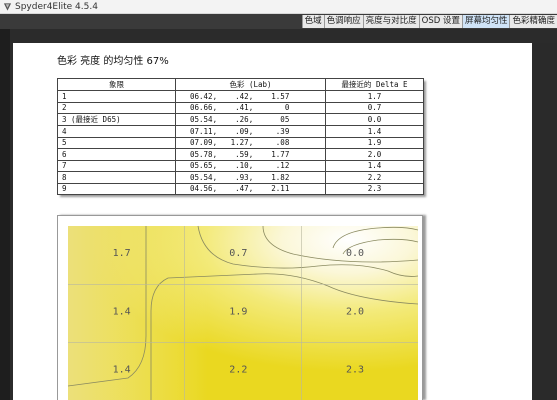 This screenshot has width=557, height=400. I want to click on tab-color-accuracy: 色彩精确度, so click(533, 21).